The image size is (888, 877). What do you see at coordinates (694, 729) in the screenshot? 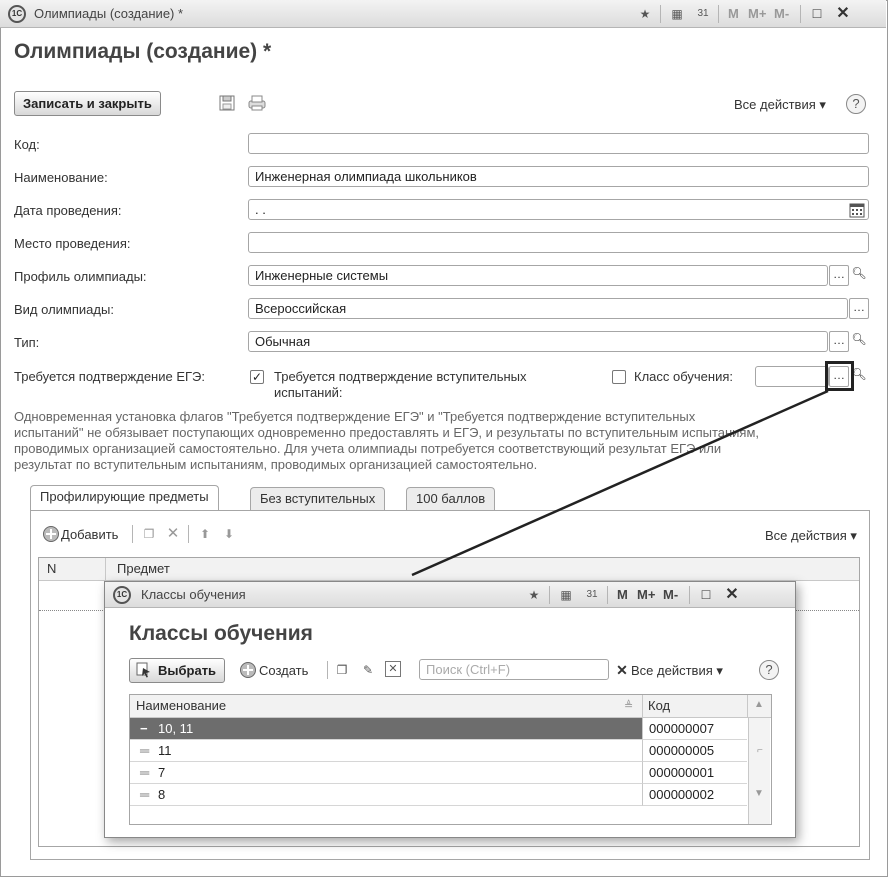
I see `row-code-cell: 000000007` at bounding box center [694, 729].